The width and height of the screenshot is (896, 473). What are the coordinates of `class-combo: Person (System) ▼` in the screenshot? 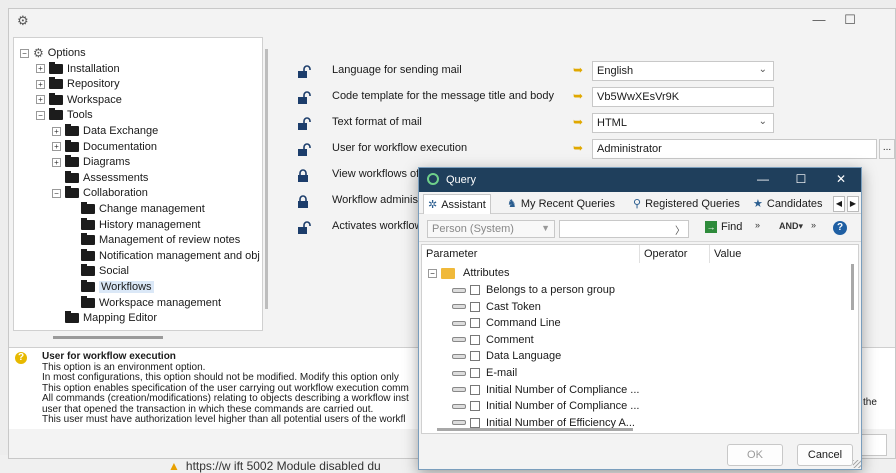 It's located at (491, 229).